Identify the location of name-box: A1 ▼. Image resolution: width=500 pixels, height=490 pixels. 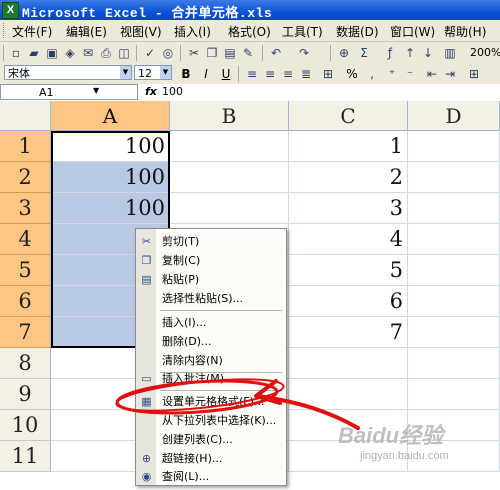
(69, 92).